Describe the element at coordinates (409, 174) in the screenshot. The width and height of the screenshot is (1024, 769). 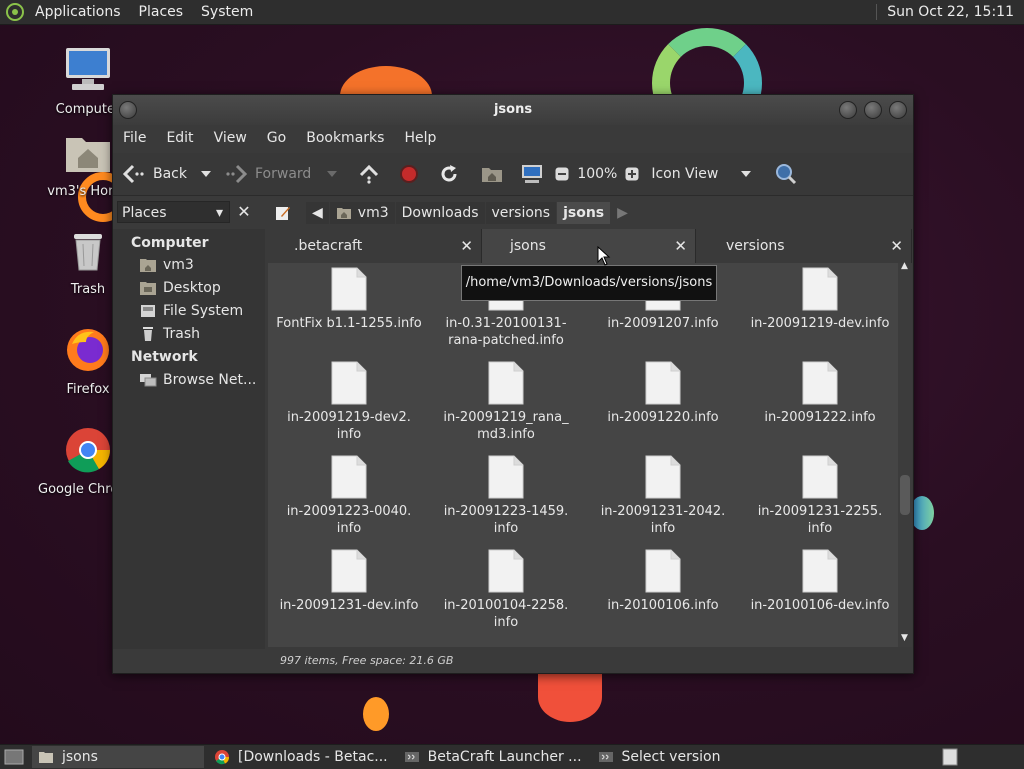
I see `stop-button` at that location.